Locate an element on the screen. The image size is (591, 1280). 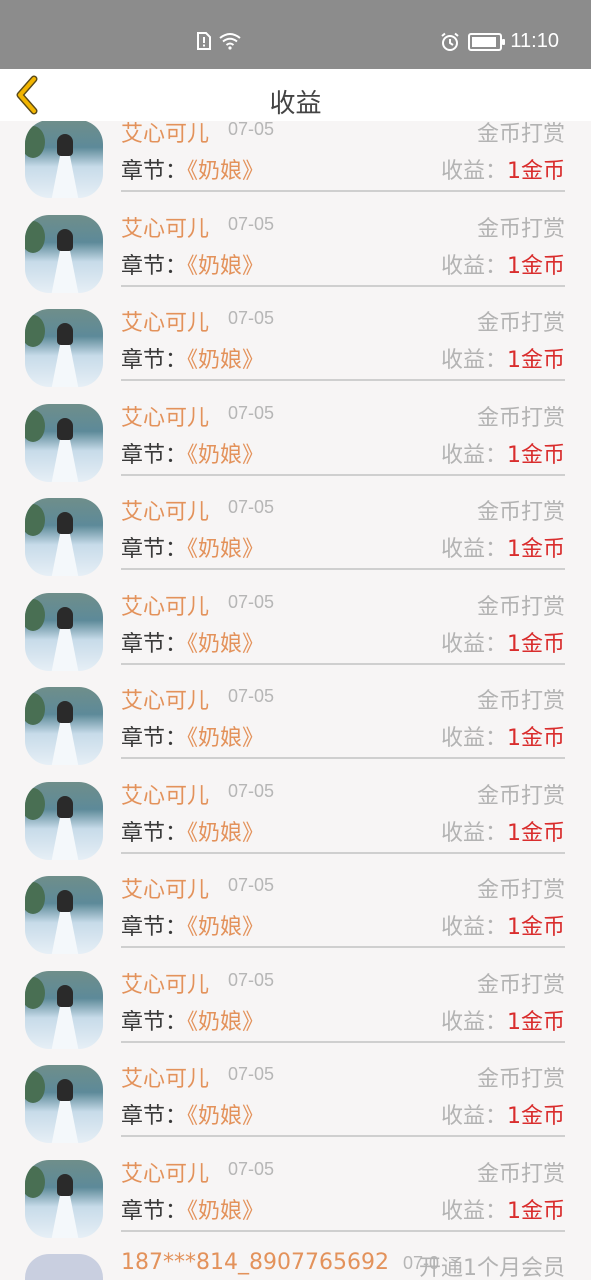
clock: 11:10 is located at coordinates (534, 41).